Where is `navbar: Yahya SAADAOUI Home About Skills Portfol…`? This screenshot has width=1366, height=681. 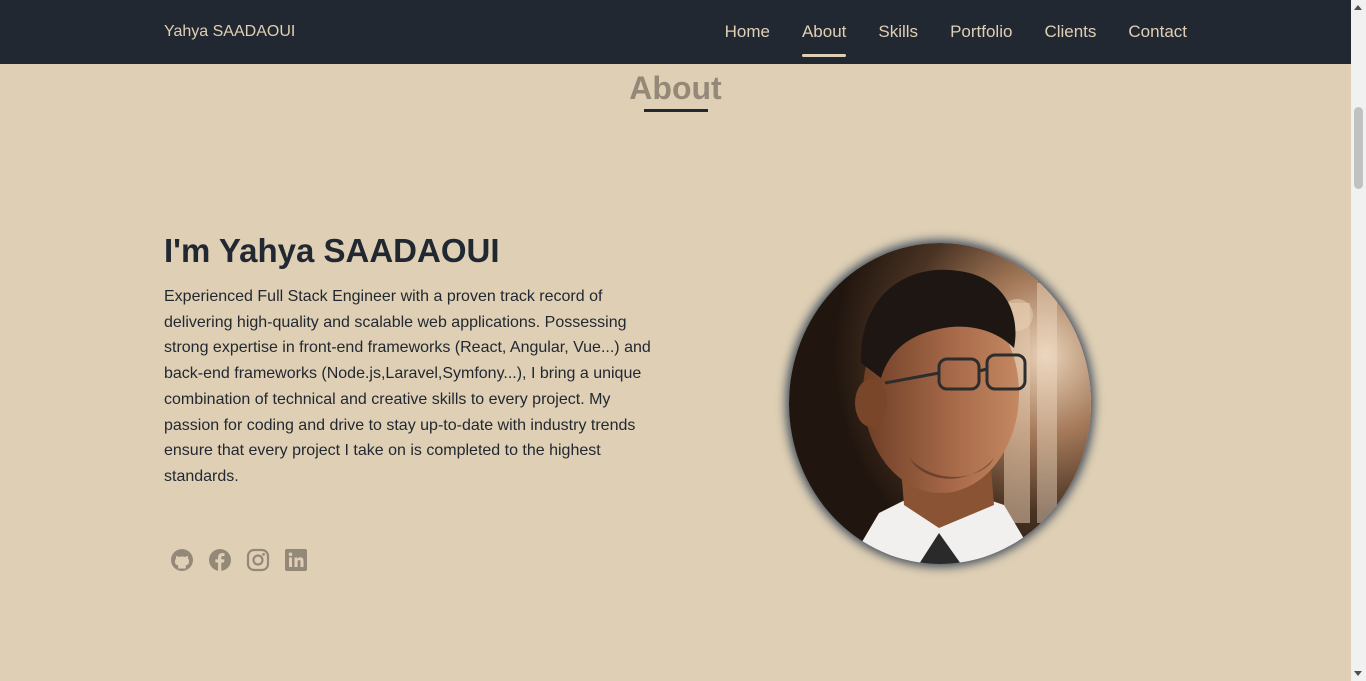 navbar: Yahya SAADAOUI Home About Skills Portfol… is located at coordinates (675, 32).